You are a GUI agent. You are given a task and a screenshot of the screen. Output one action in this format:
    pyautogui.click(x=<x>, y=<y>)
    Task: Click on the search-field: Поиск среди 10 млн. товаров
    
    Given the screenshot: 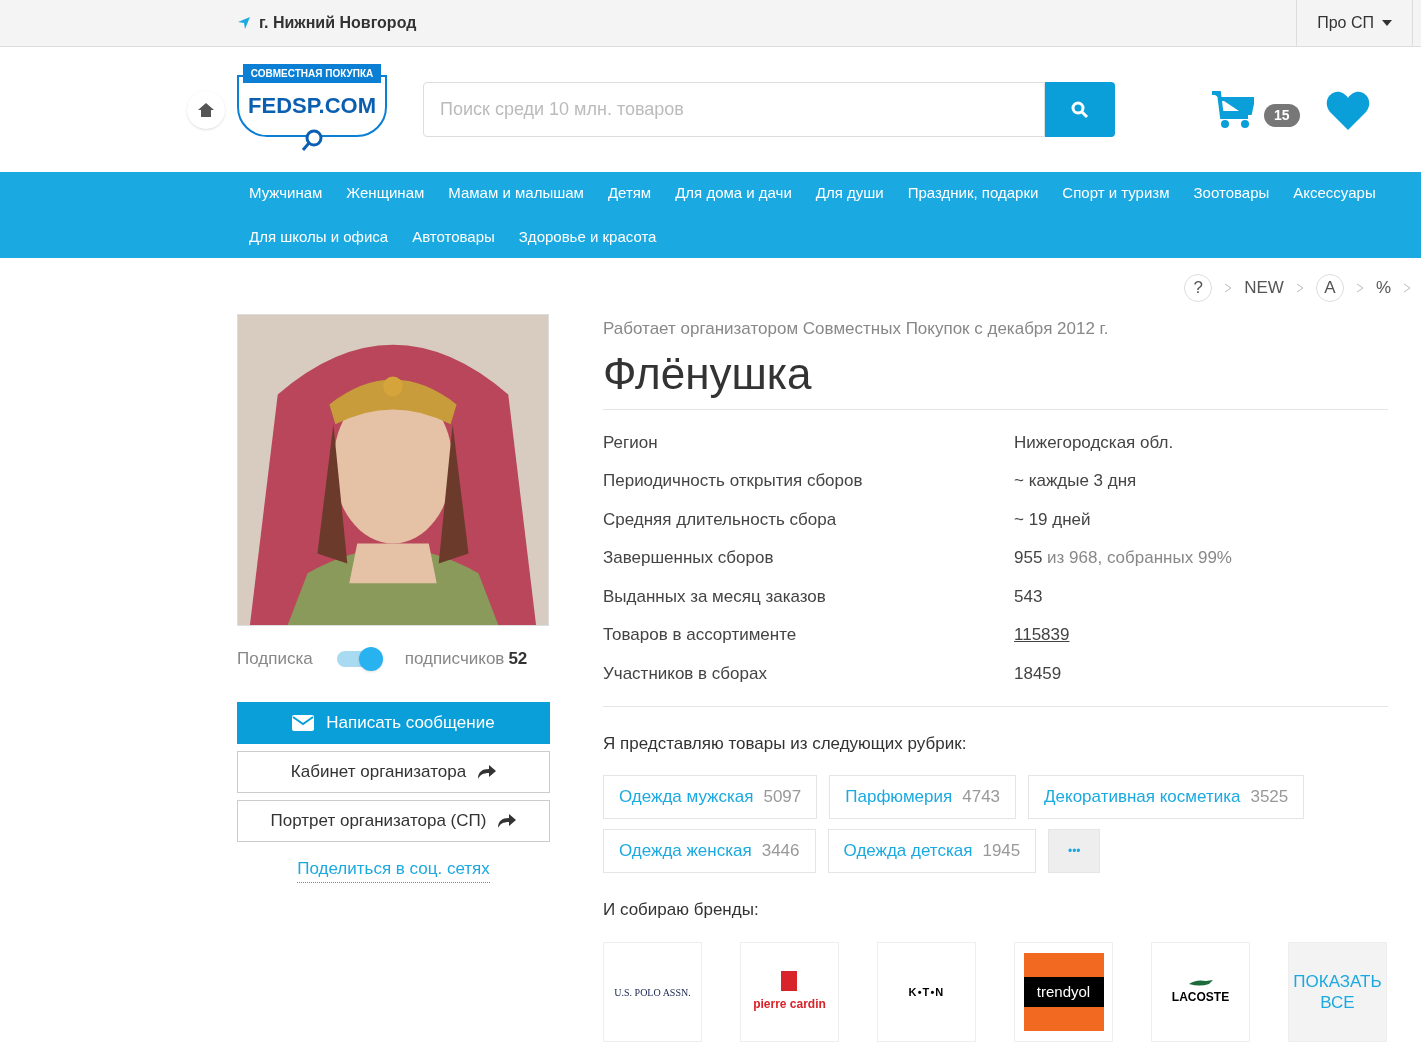 What is the action you would take?
    pyautogui.click(x=734, y=109)
    